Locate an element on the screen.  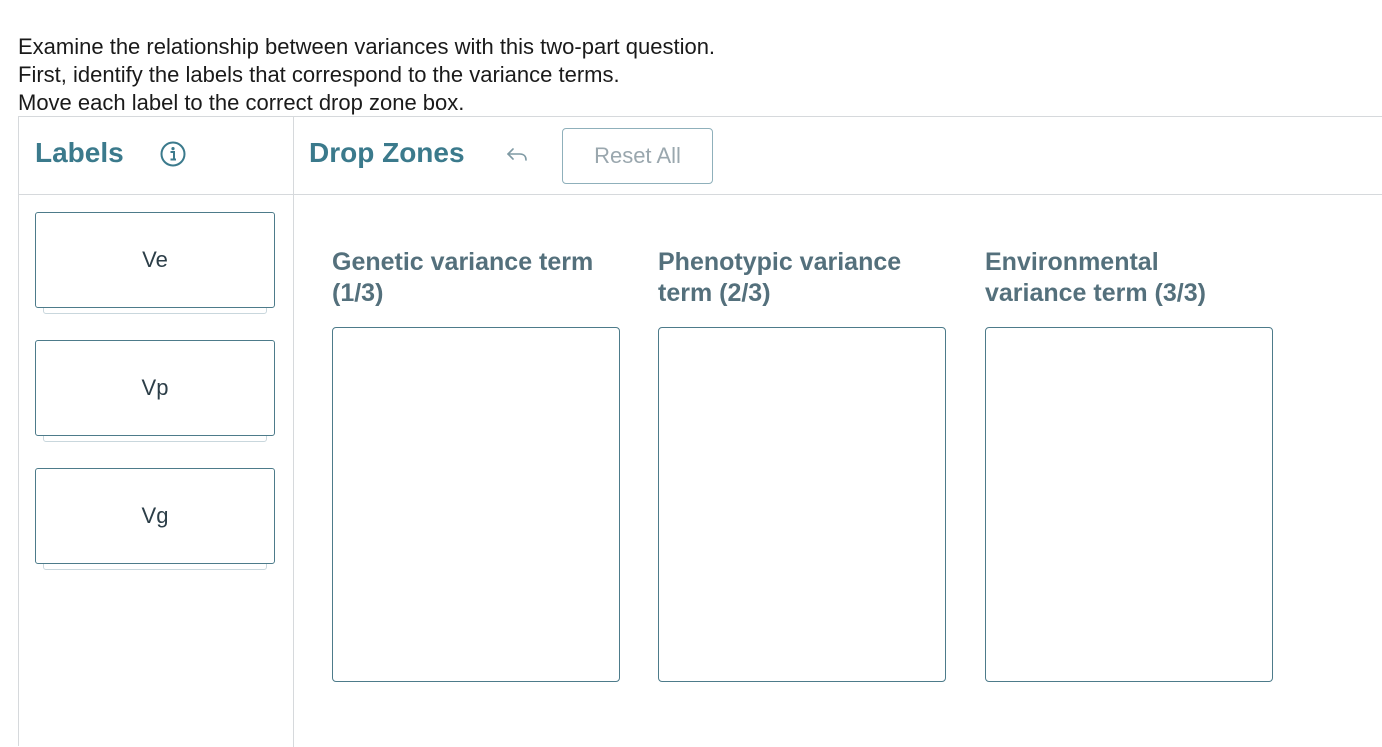
zone-heading-line: (1/3) is located at coordinates (358, 293).